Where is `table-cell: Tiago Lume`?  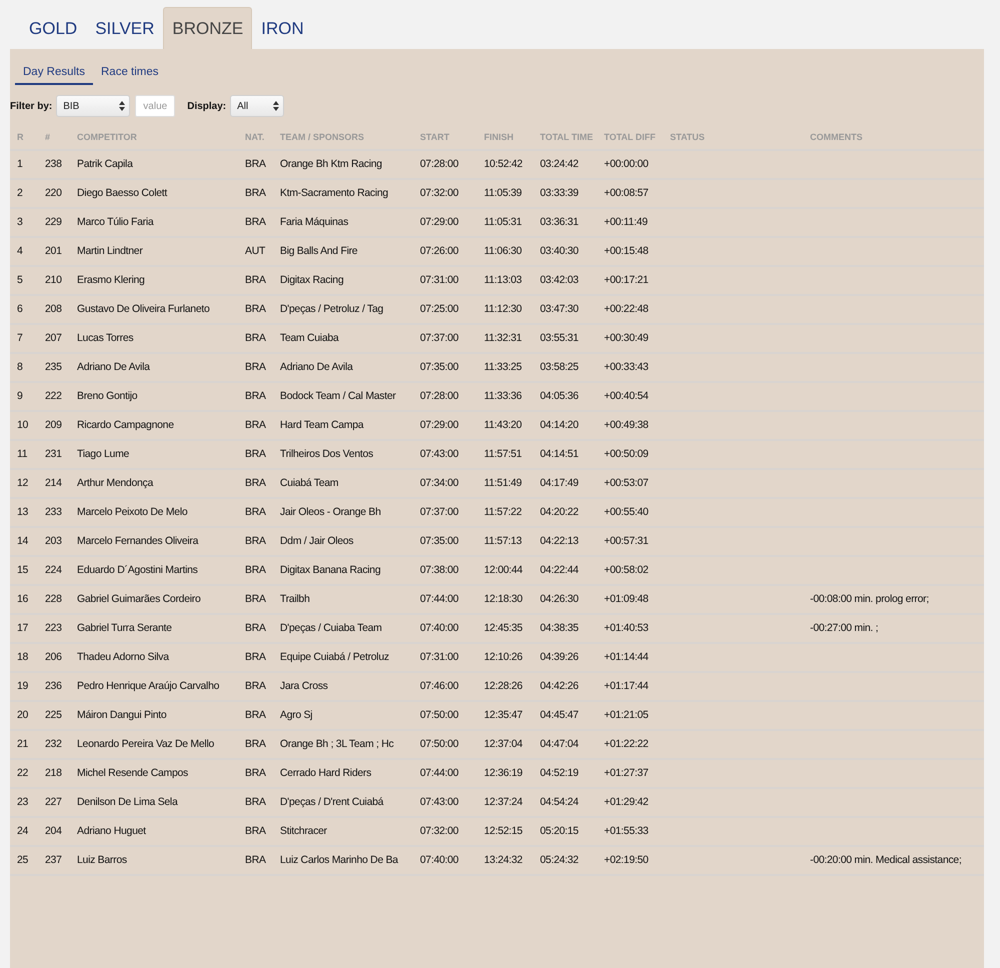 table-cell: Tiago Lume is located at coordinates (154, 454).